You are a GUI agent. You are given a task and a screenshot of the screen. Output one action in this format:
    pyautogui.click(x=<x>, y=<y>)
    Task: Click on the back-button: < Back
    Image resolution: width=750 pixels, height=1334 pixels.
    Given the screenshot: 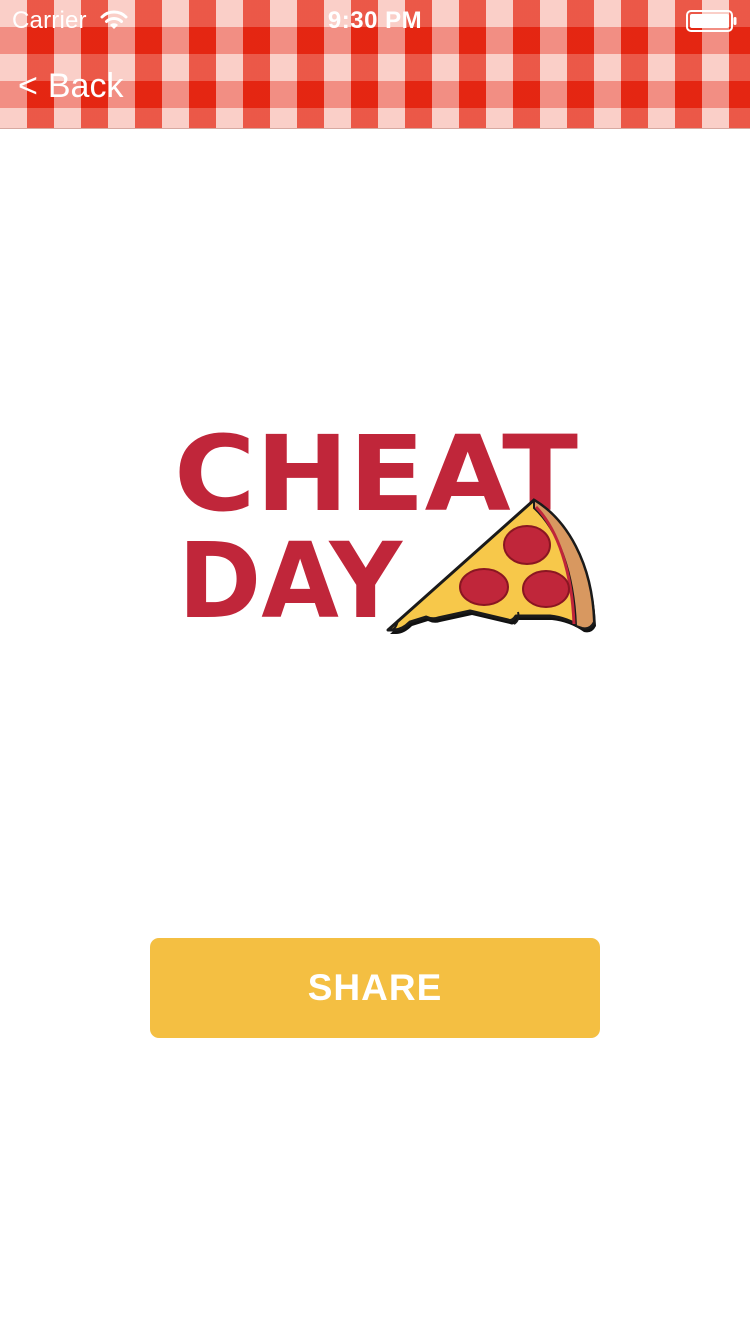 What is the action you would take?
    pyautogui.click(x=70, y=86)
    